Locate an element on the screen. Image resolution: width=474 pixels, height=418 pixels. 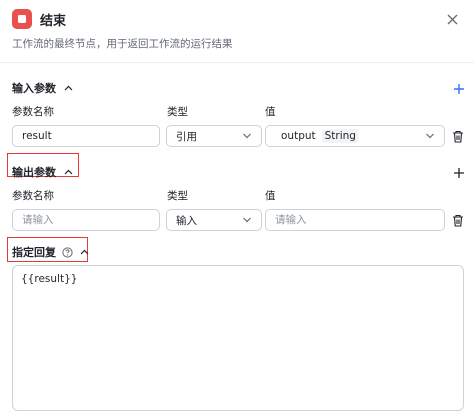
delete-input-trash-icon is located at coordinates (458, 136).